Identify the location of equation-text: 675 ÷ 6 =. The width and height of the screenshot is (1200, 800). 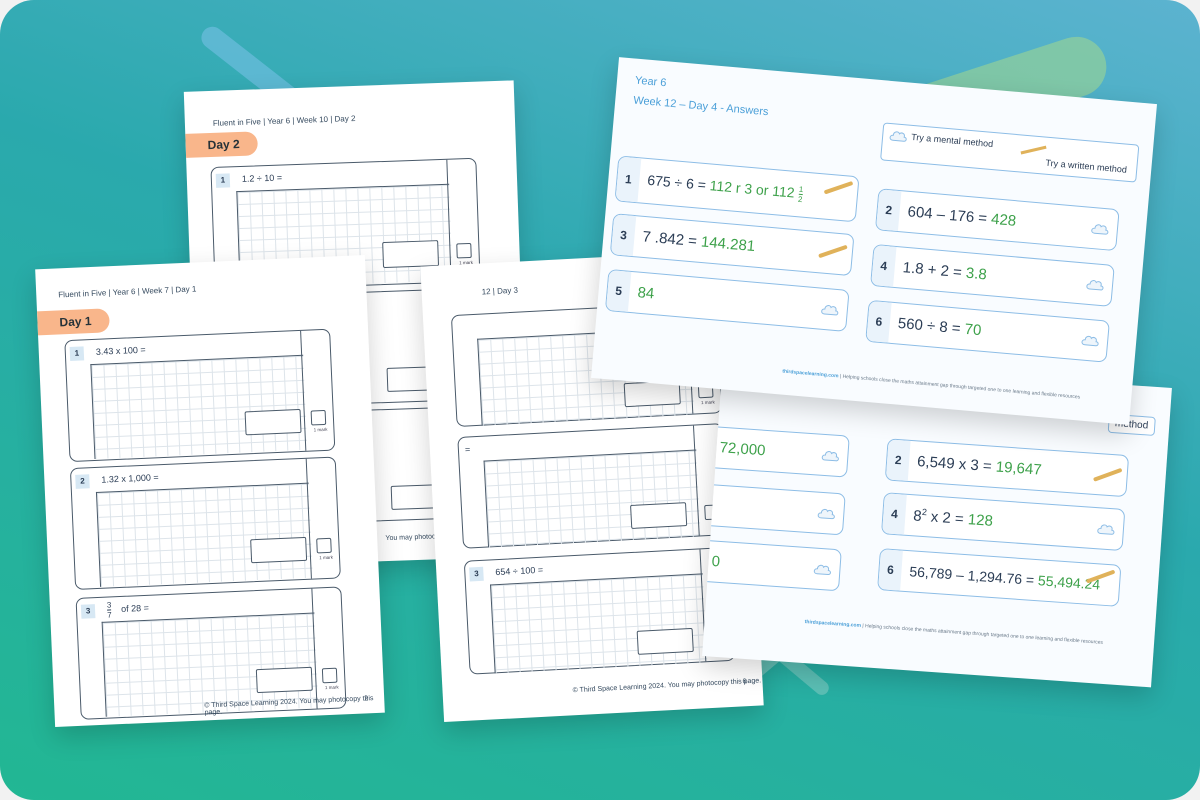
(676, 182).